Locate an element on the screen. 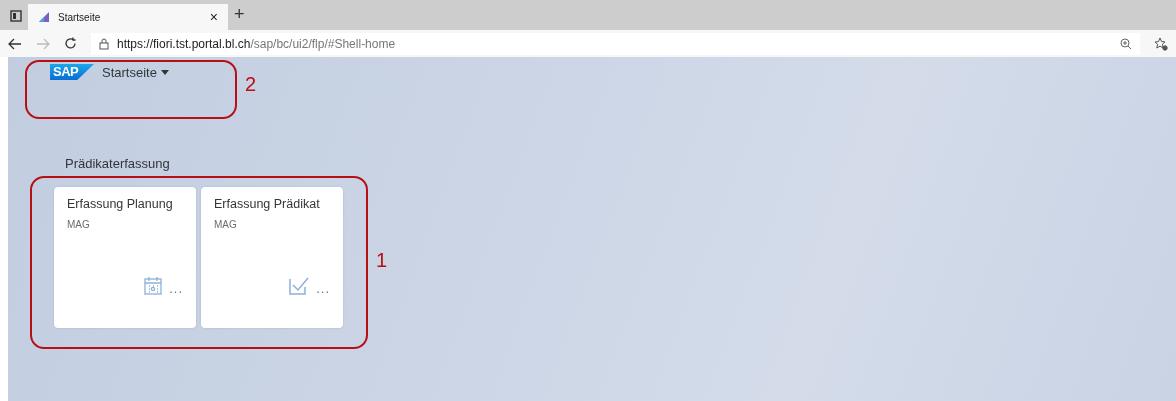  reload-icon is located at coordinates (70, 43).